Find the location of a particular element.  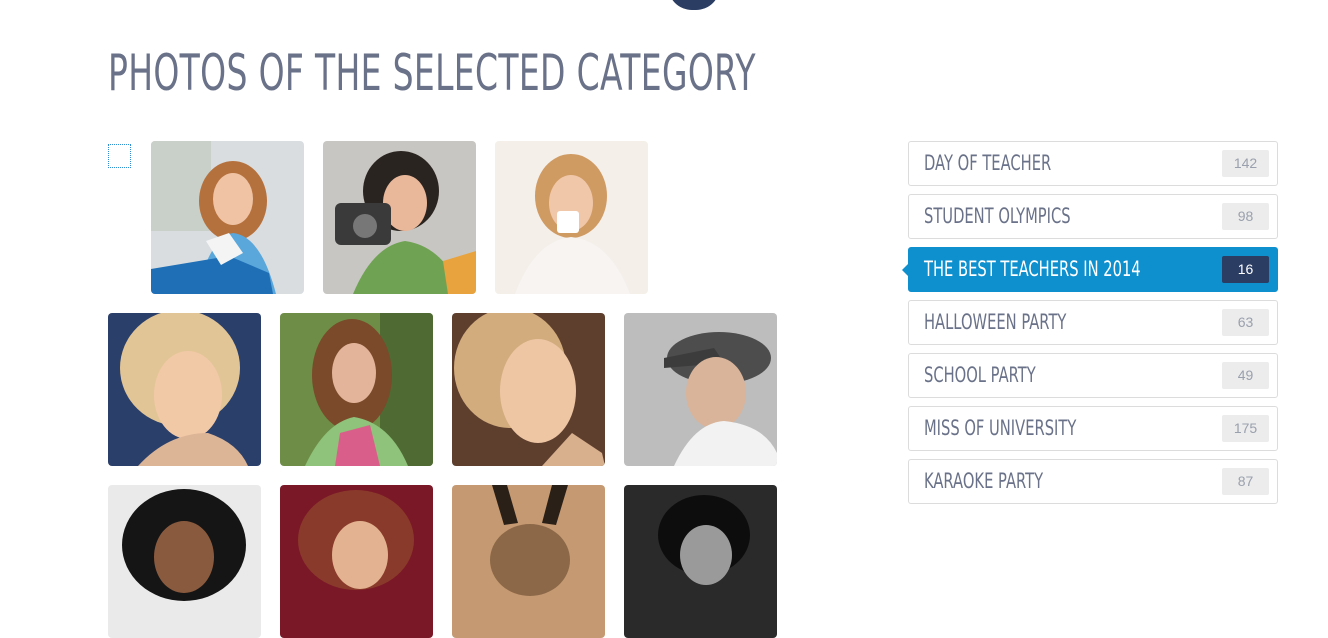

page-title: PHOTOS OF THE SELECTED CATEGORY is located at coordinates (432, 73).